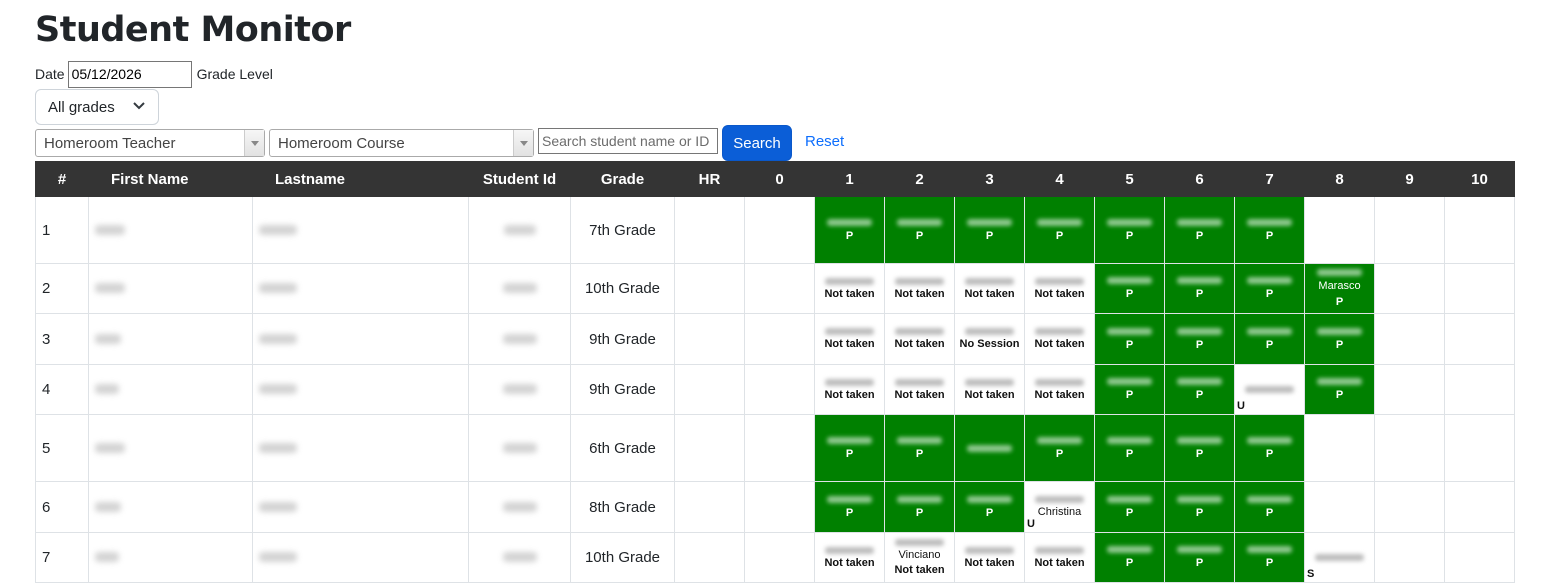  What do you see at coordinates (709, 389) in the screenshot?
I see `hr-cell` at bounding box center [709, 389].